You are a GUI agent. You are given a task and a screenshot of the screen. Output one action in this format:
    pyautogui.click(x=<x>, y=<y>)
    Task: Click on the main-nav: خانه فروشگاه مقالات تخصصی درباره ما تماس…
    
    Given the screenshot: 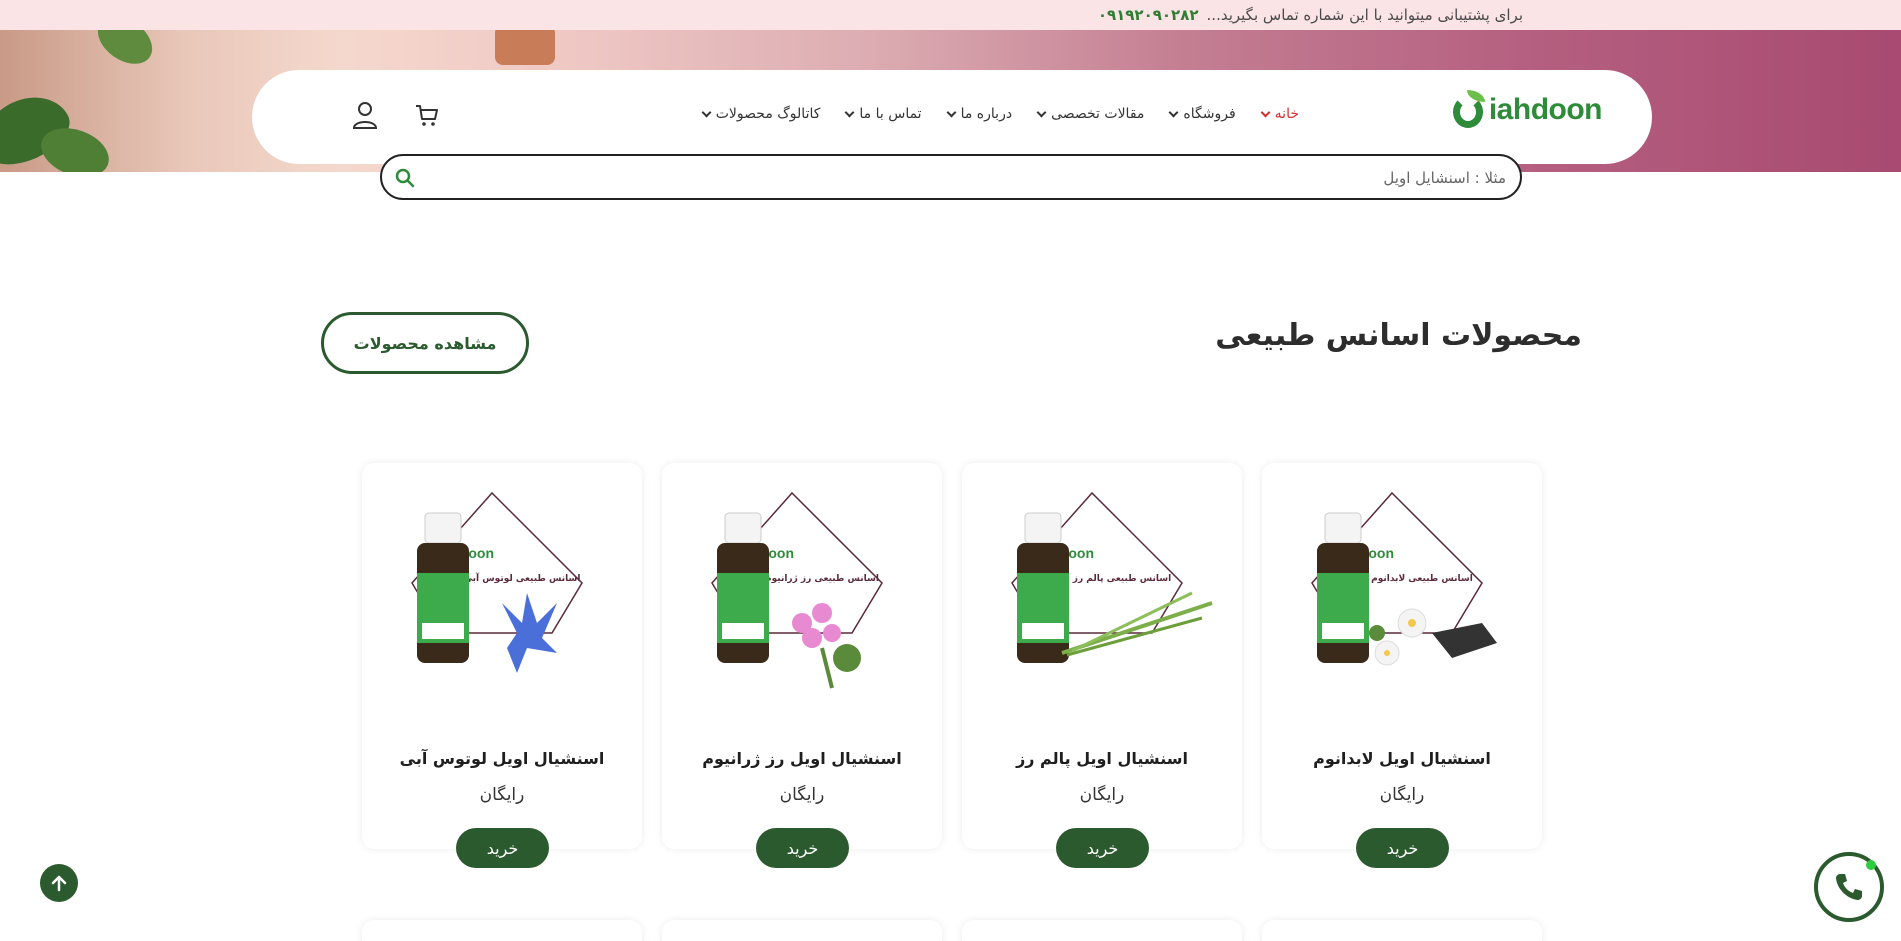 What is the action you would take?
    pyautogui.click(x=1001, y=114)
    